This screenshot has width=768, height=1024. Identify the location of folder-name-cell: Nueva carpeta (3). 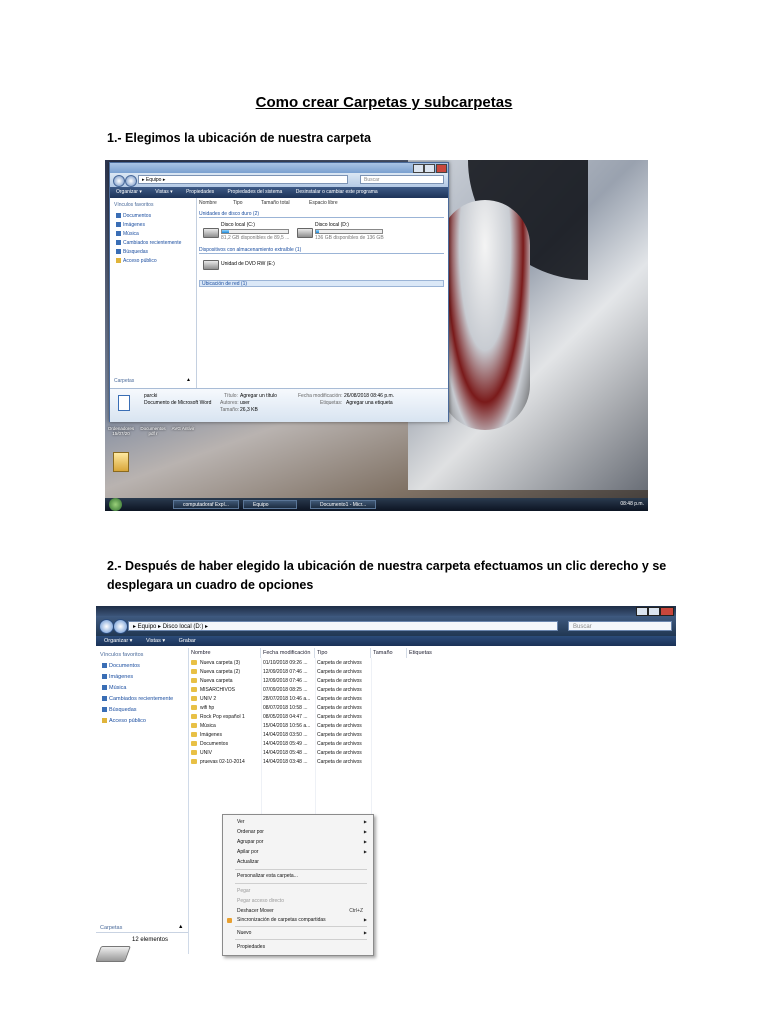
(226, 663).